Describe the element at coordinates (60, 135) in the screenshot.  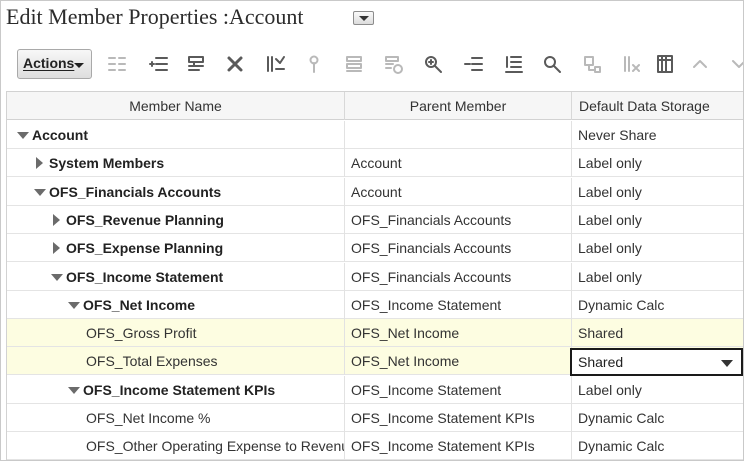
I see `member-name-label: Account` at that location.